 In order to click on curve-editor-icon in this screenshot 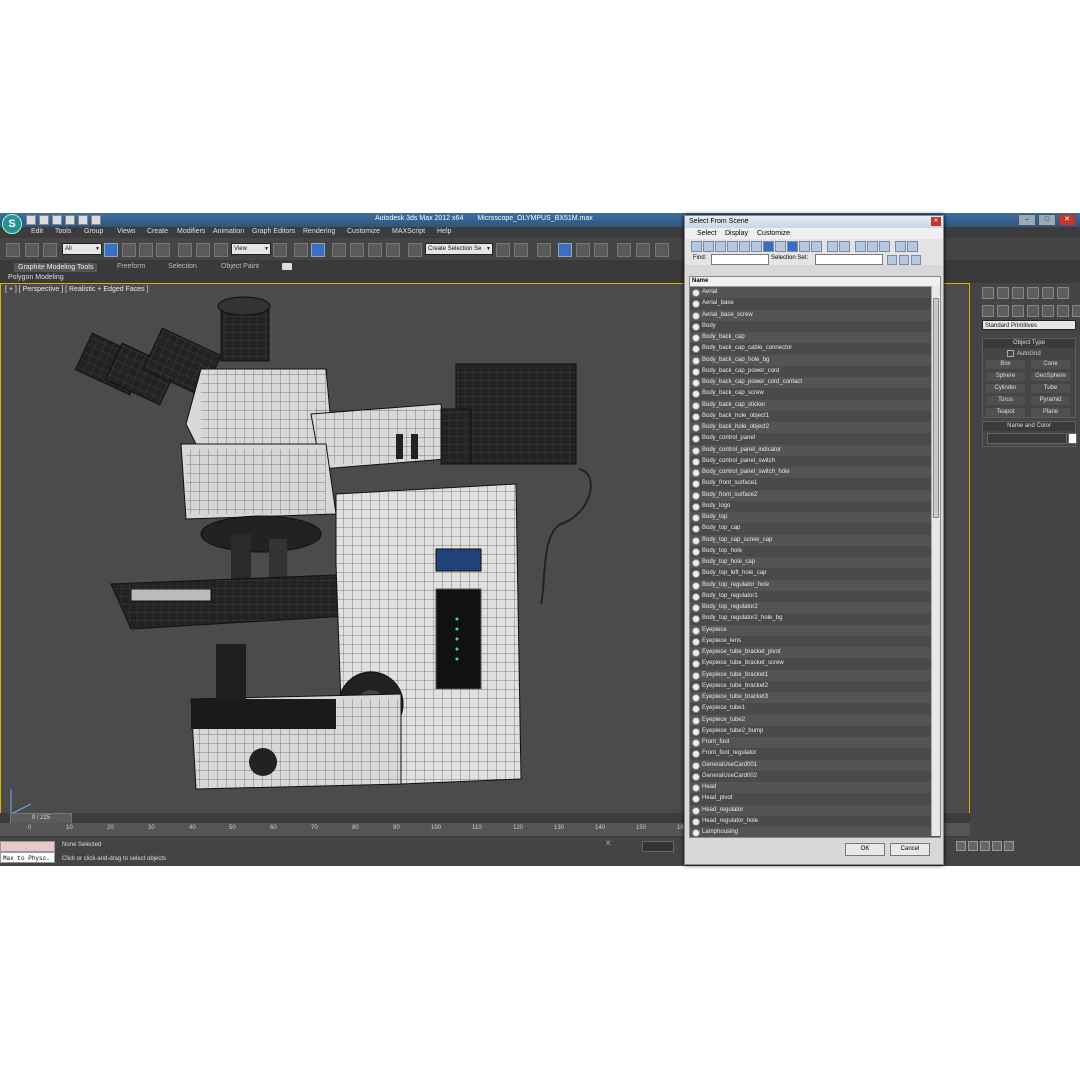, I will do `click(583, 250)`.